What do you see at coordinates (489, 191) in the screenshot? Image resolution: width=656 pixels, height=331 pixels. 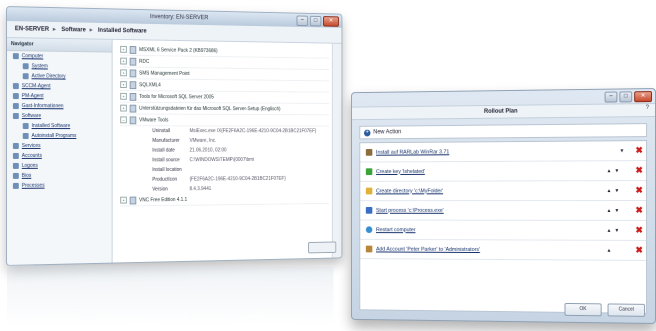 I see `action-label: Create directory 'c:\MyFolder'` at bounding box center [489, 191].